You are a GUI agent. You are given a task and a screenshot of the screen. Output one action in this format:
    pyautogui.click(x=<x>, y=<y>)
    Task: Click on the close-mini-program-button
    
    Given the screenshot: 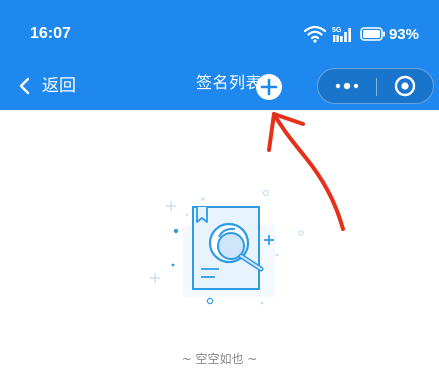 What is the action you would take?
    pyautogui.click(x=405, y=86)
    